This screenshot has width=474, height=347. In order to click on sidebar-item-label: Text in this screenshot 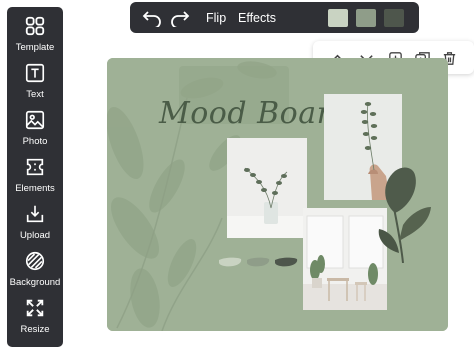, I will do `click(35, 94)`.